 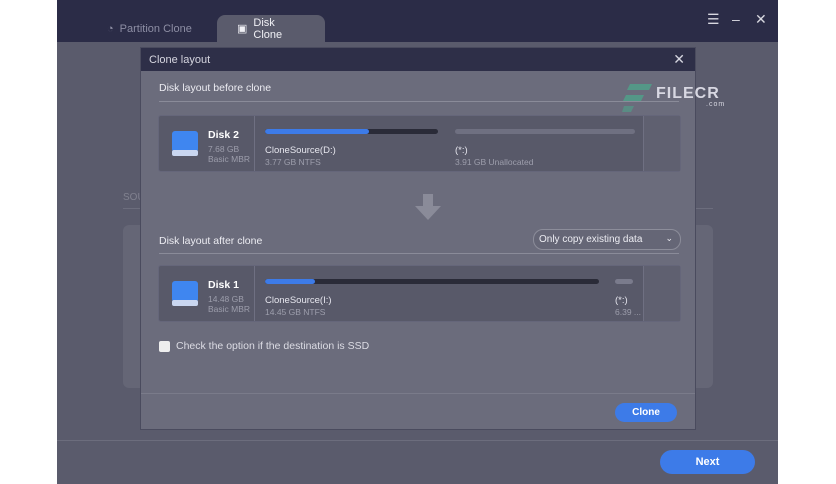 What do you see at coordinates (215, 88) in the screenshot?
I see `before-label: Disk layout before clone` at bounding box center [215, 88].